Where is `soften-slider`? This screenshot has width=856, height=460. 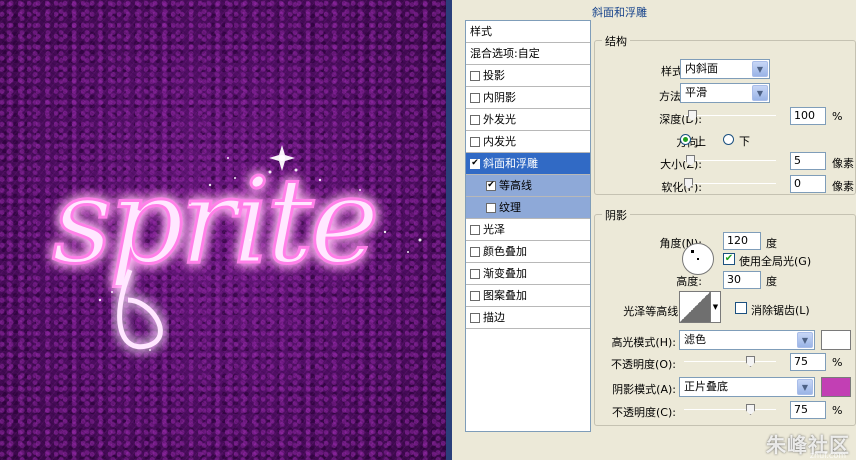
soften-slider is located at coordinates (730, 184).